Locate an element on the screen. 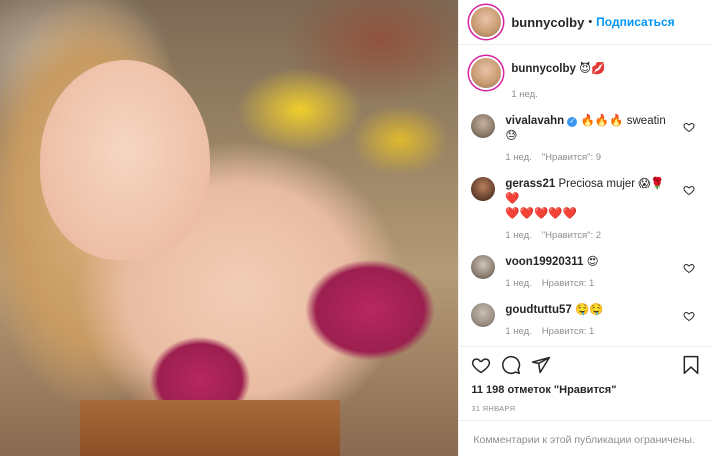 The width and height of the screenshot is (713, 456). caption-avatar is located at coordinates (486, 73).